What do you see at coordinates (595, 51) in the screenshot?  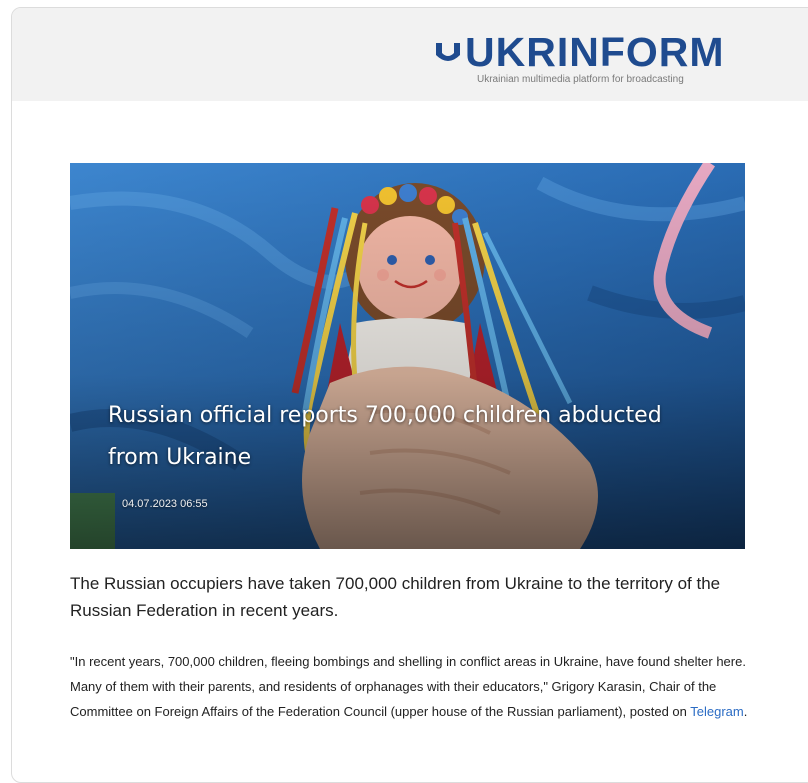 I see `logo-wordmark: UKRINFORM` at bounding box center [595, 51].